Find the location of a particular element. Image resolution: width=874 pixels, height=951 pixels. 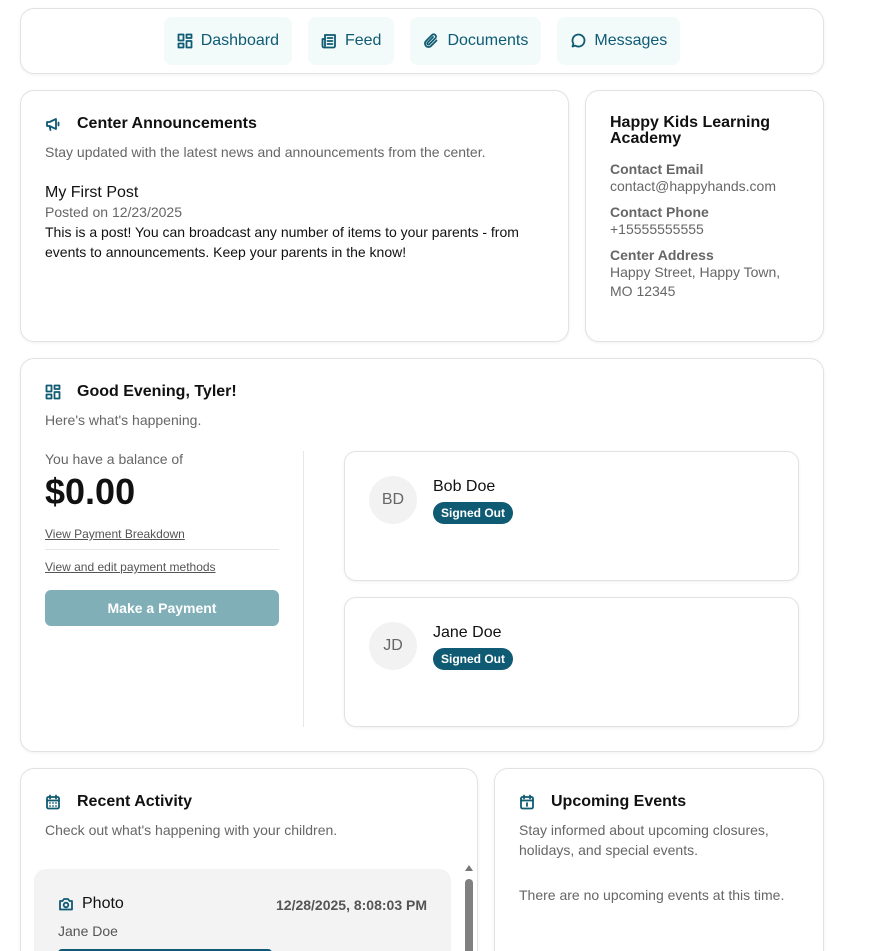

nav-dashboard: Dashboard is located at coordinates (227, 41).